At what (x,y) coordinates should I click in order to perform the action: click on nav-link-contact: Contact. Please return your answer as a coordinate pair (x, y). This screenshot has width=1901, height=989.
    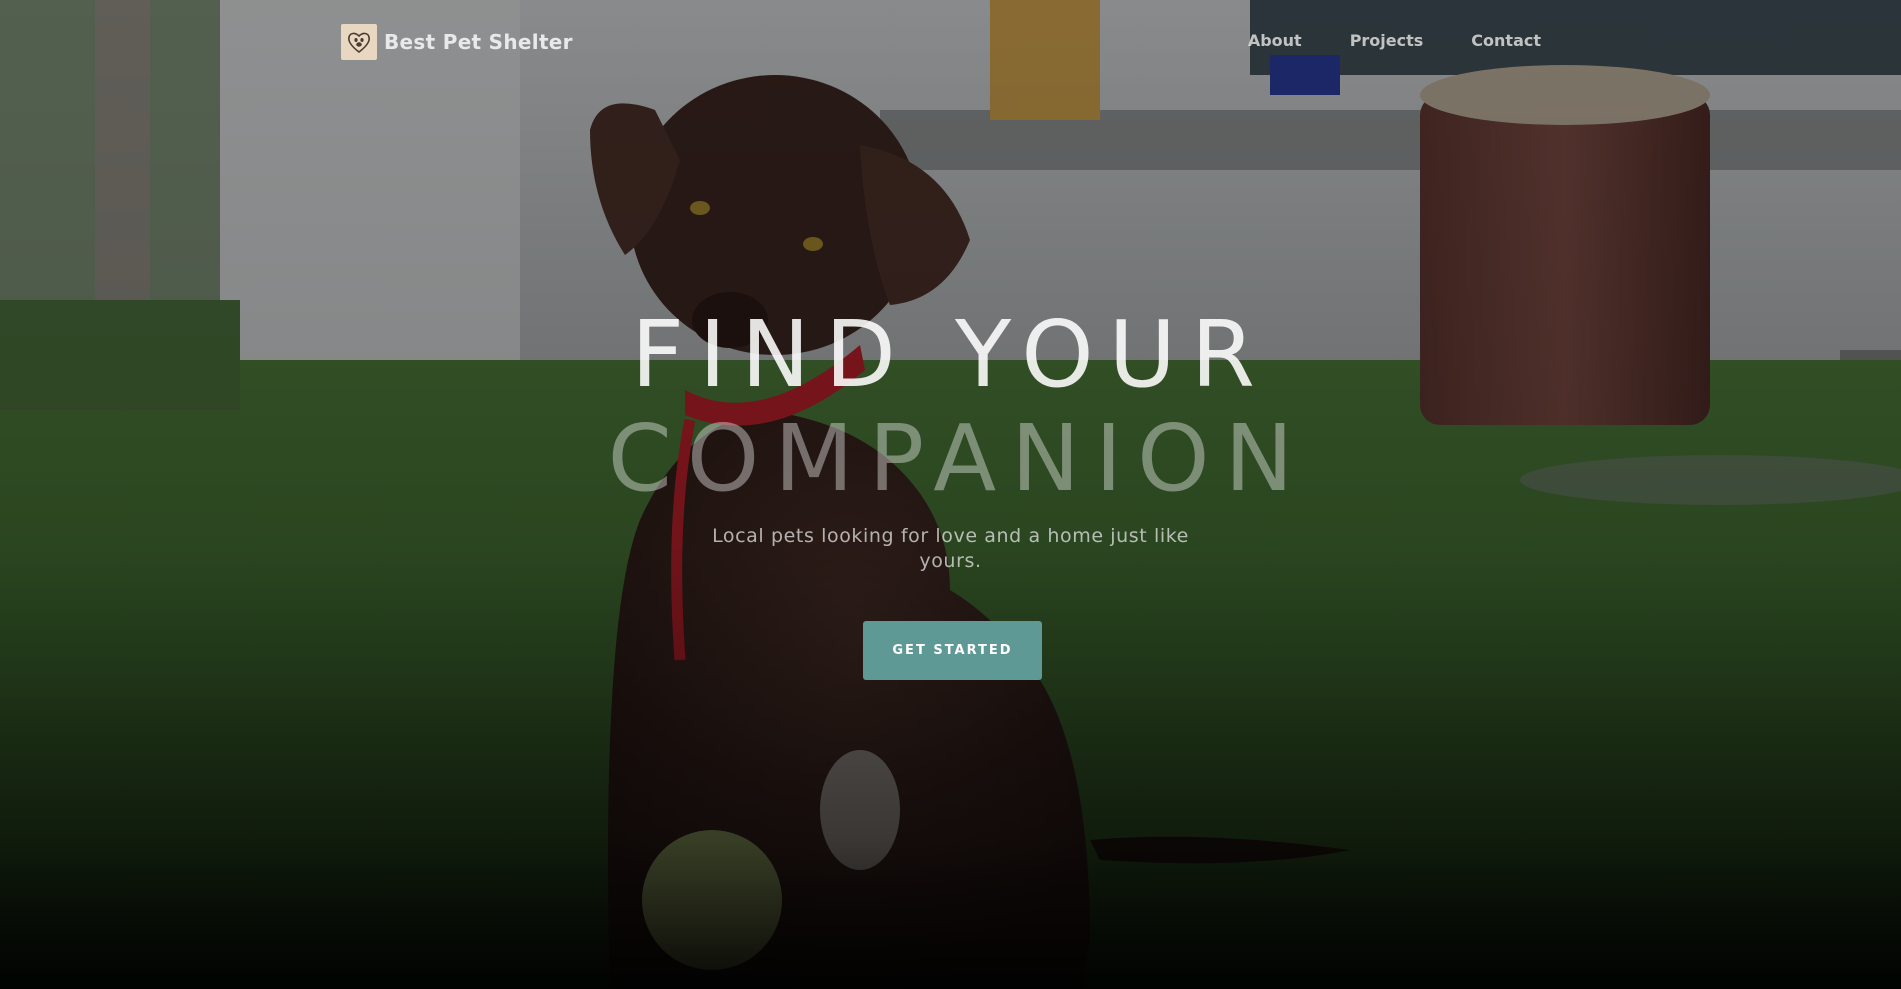
    Looking at the image, I should click on (1506, 40).